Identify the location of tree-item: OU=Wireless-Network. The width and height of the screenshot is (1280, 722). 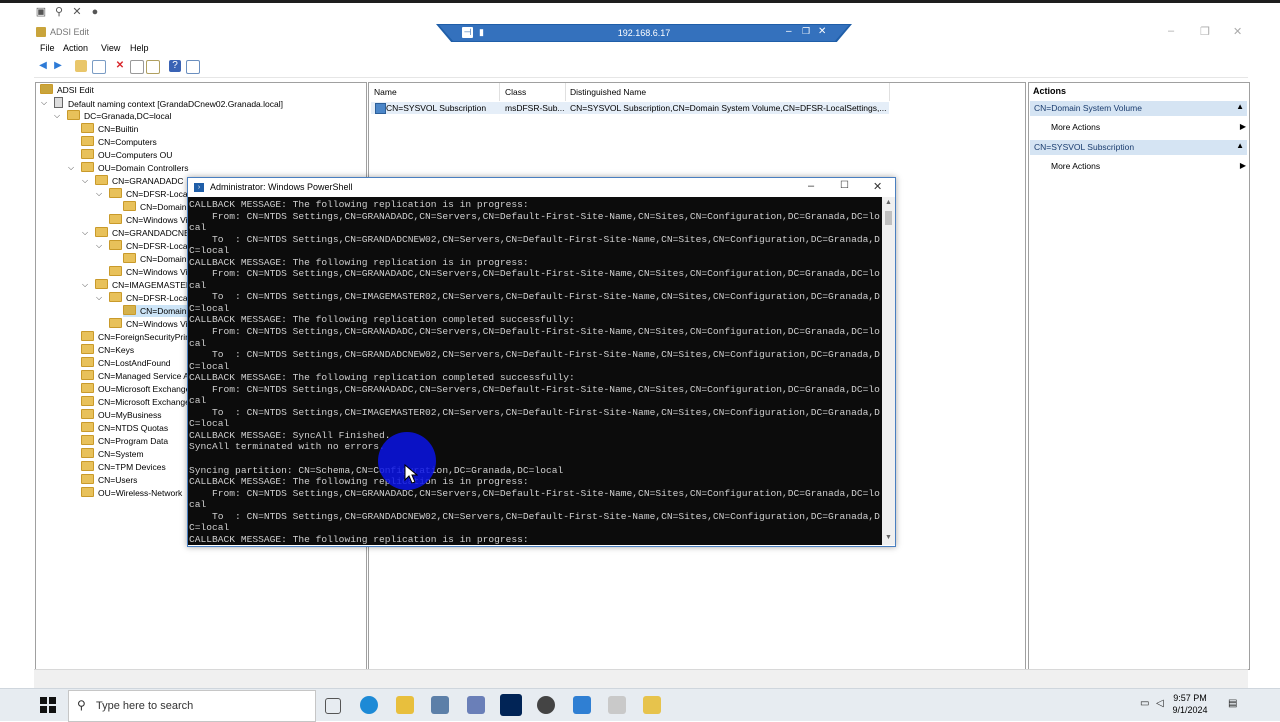
(131, 493).